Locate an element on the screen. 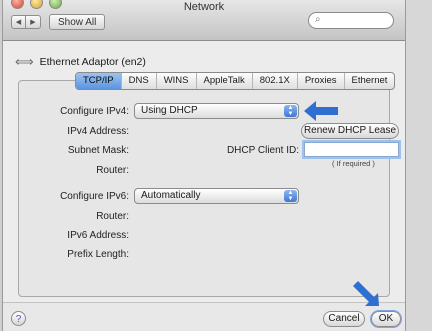  adaptor-header: ⟺ Ethernet Adaptor (en2) is located at coordinates (80, 62).